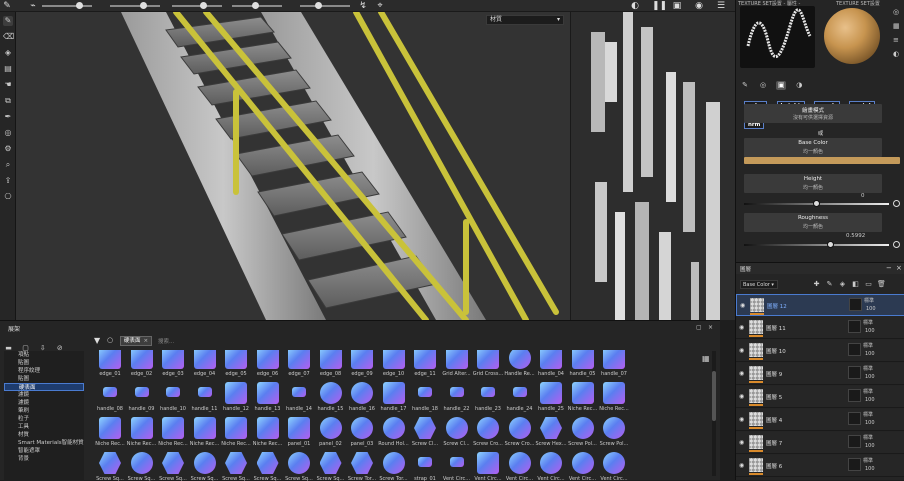 This screenshot has width=904, height=481. I want to click on color-picker-icon: ✒, so click(8, 117).